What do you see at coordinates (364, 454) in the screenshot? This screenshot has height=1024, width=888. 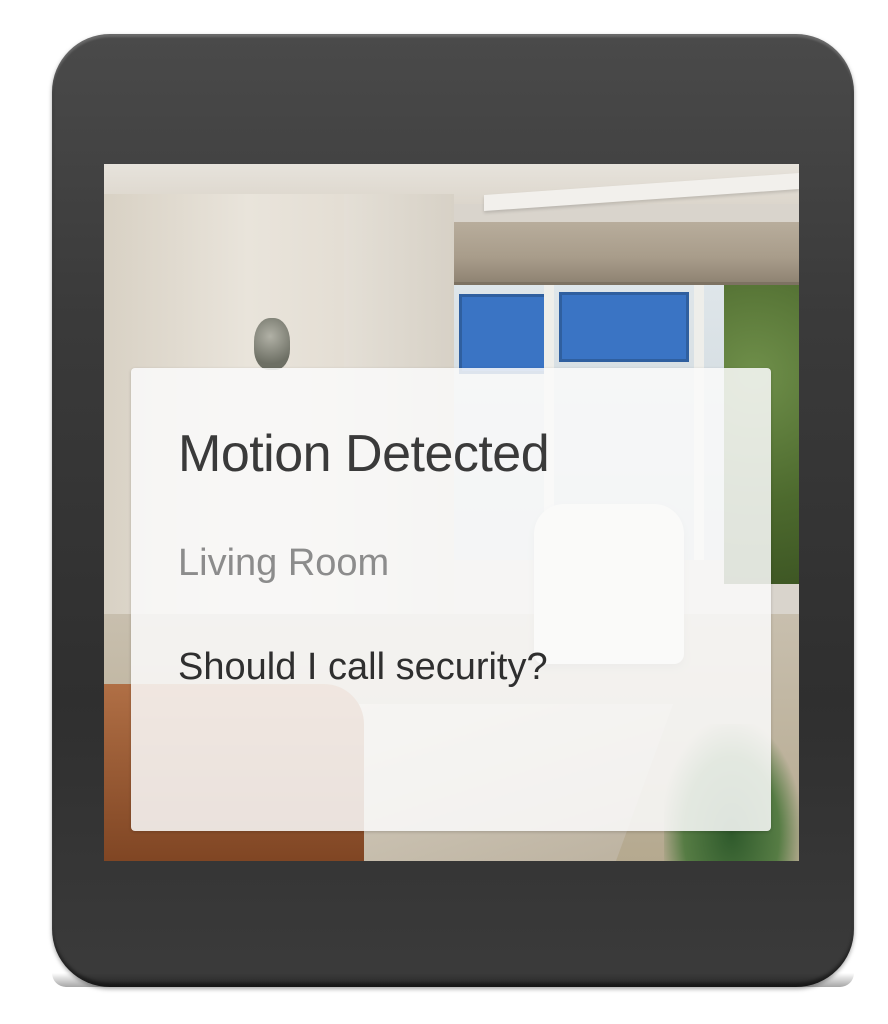 I see `notification-title: Motion Detected` at bounding box center [364, 454].